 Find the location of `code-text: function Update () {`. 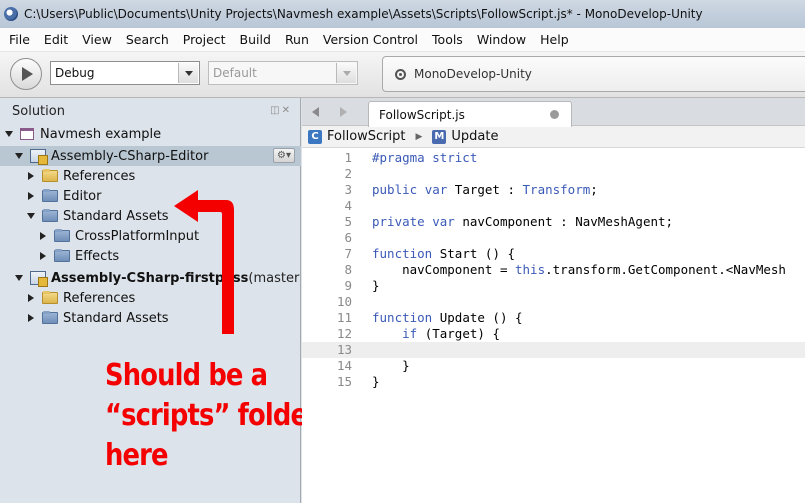

code-text: function Update () { is located at coordinates (447, 317).